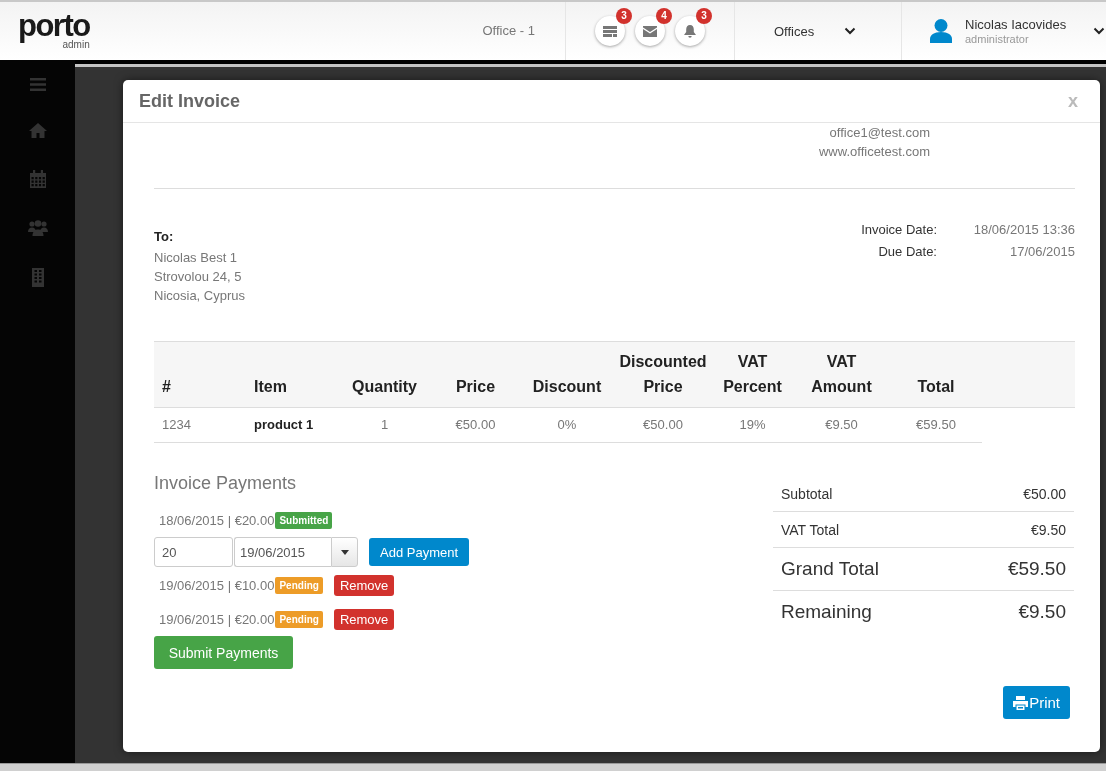  I want to click on table-cell: 0%, so click(567, 425).